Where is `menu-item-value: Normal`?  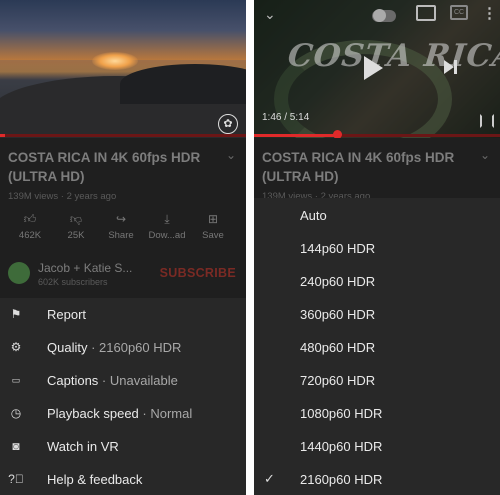 menu-item-value: Normal is located at coordinates (171, 413).